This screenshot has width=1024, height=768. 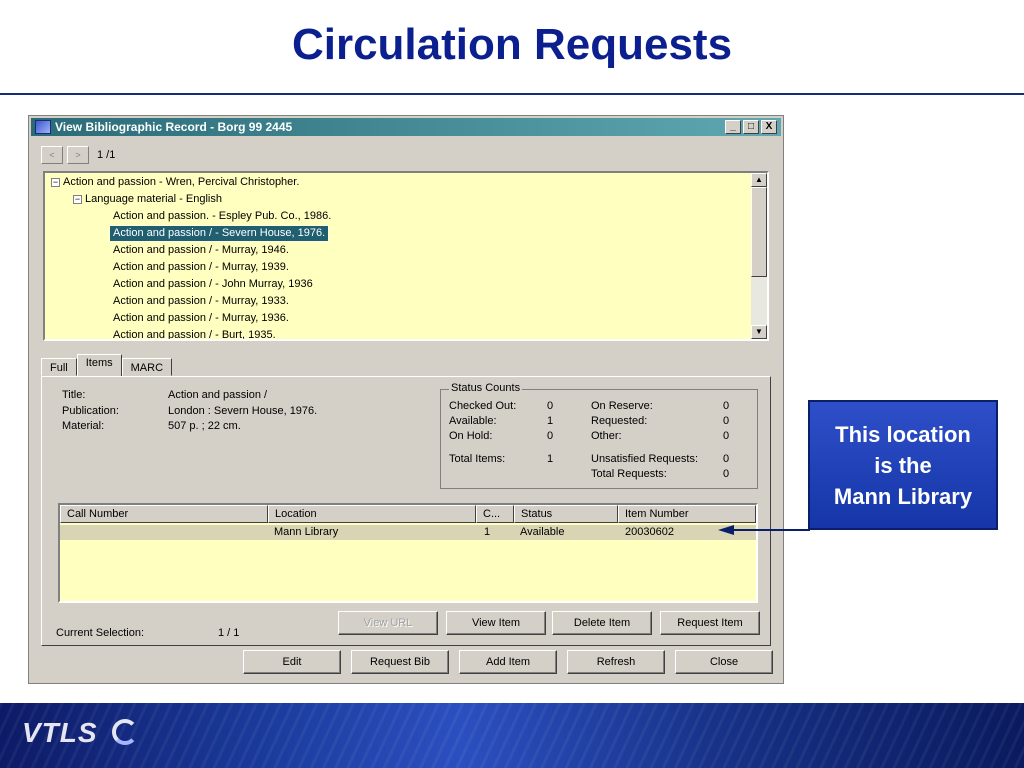 I want to click on tab-items: Items, so click(x=99, y=365).